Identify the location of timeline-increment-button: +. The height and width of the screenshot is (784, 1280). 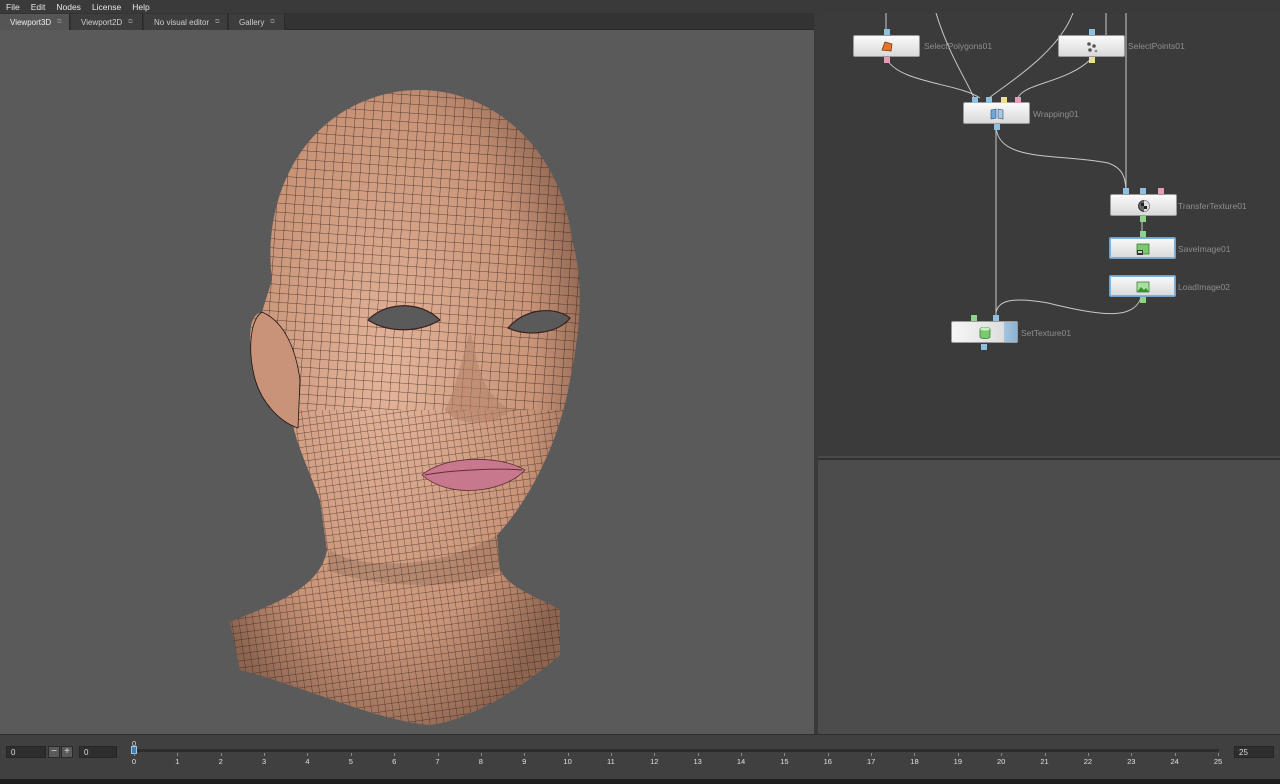
(67, 752).